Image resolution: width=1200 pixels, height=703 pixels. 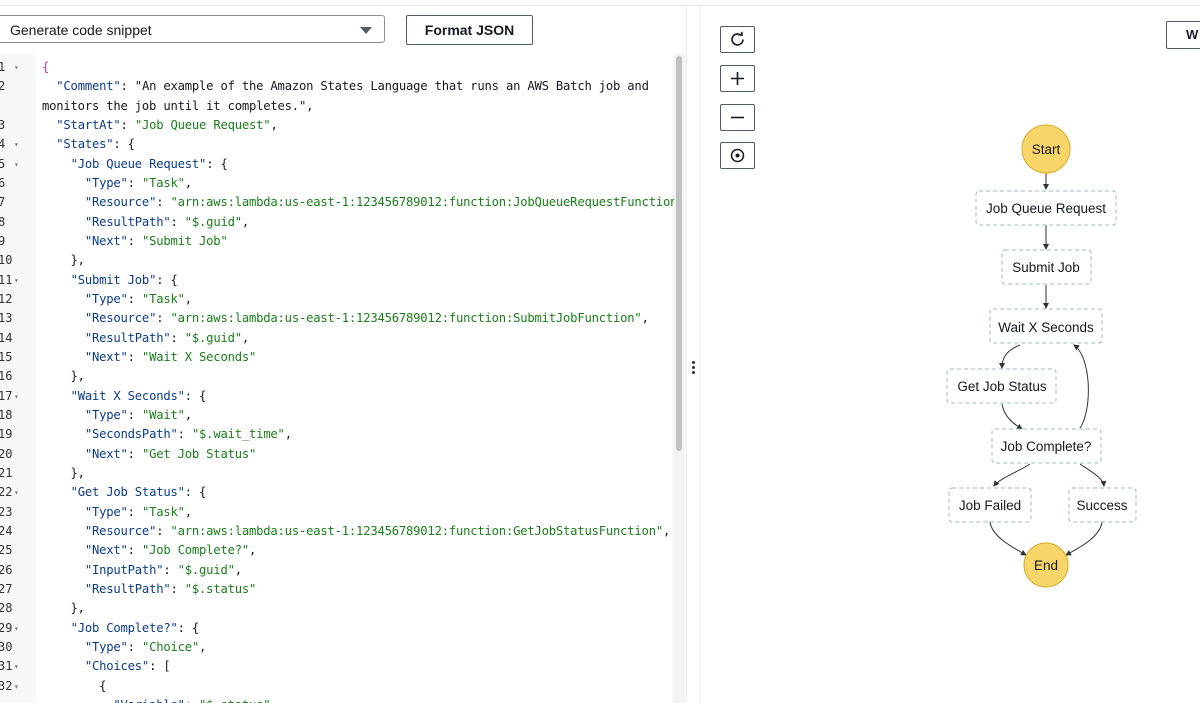 I want to click on panel-resize-handle, so click(x=693, y=354).